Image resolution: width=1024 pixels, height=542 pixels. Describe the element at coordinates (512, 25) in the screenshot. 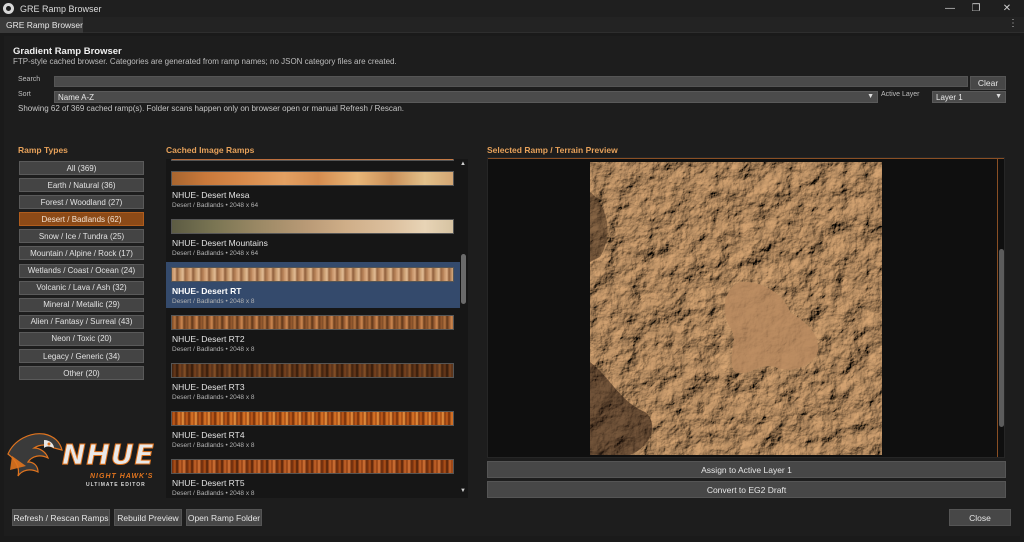

I see `tab-bar: GRE Ramp Browser ⋮` at that location.